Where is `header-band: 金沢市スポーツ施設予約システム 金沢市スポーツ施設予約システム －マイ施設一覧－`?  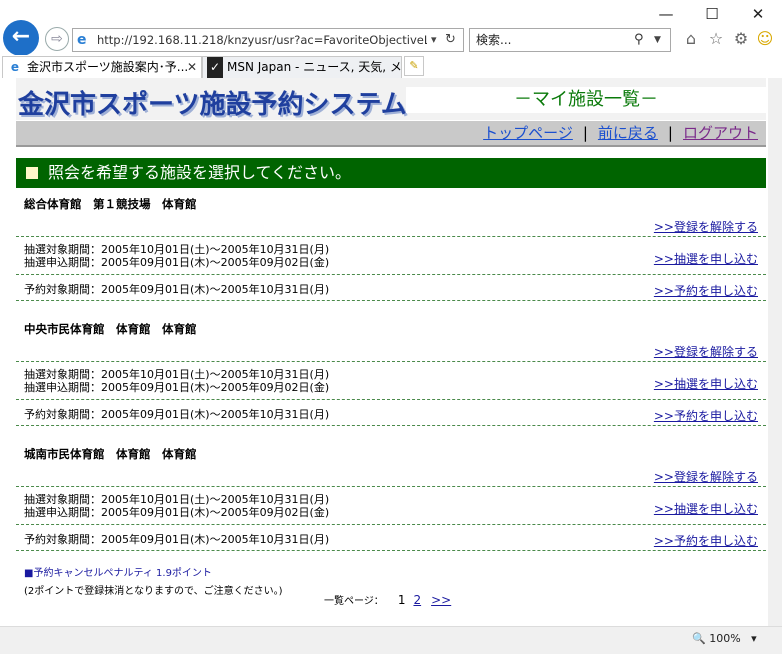
header-band: 金沢市スポーツ施設予約システム 金沢市スポーツ施設予約システム －マイ施設一覧－ is located at coordinates (391, 100).